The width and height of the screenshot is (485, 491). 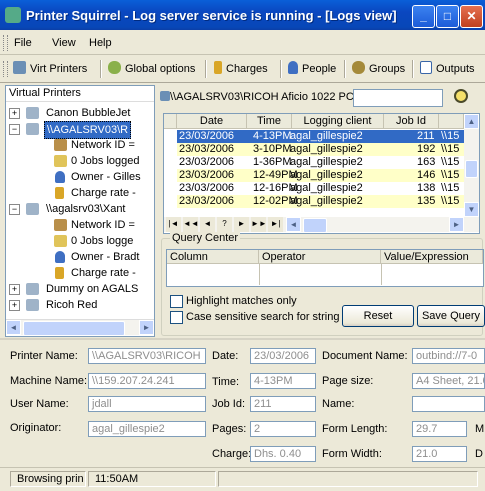 I want to click on menu-bar: File View Help, so click(x=242, y=43).